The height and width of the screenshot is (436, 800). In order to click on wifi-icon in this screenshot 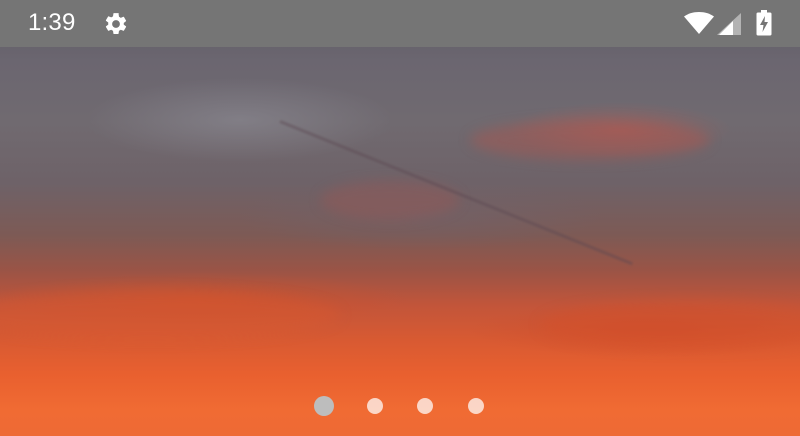, I will do `click(699, 23)`.